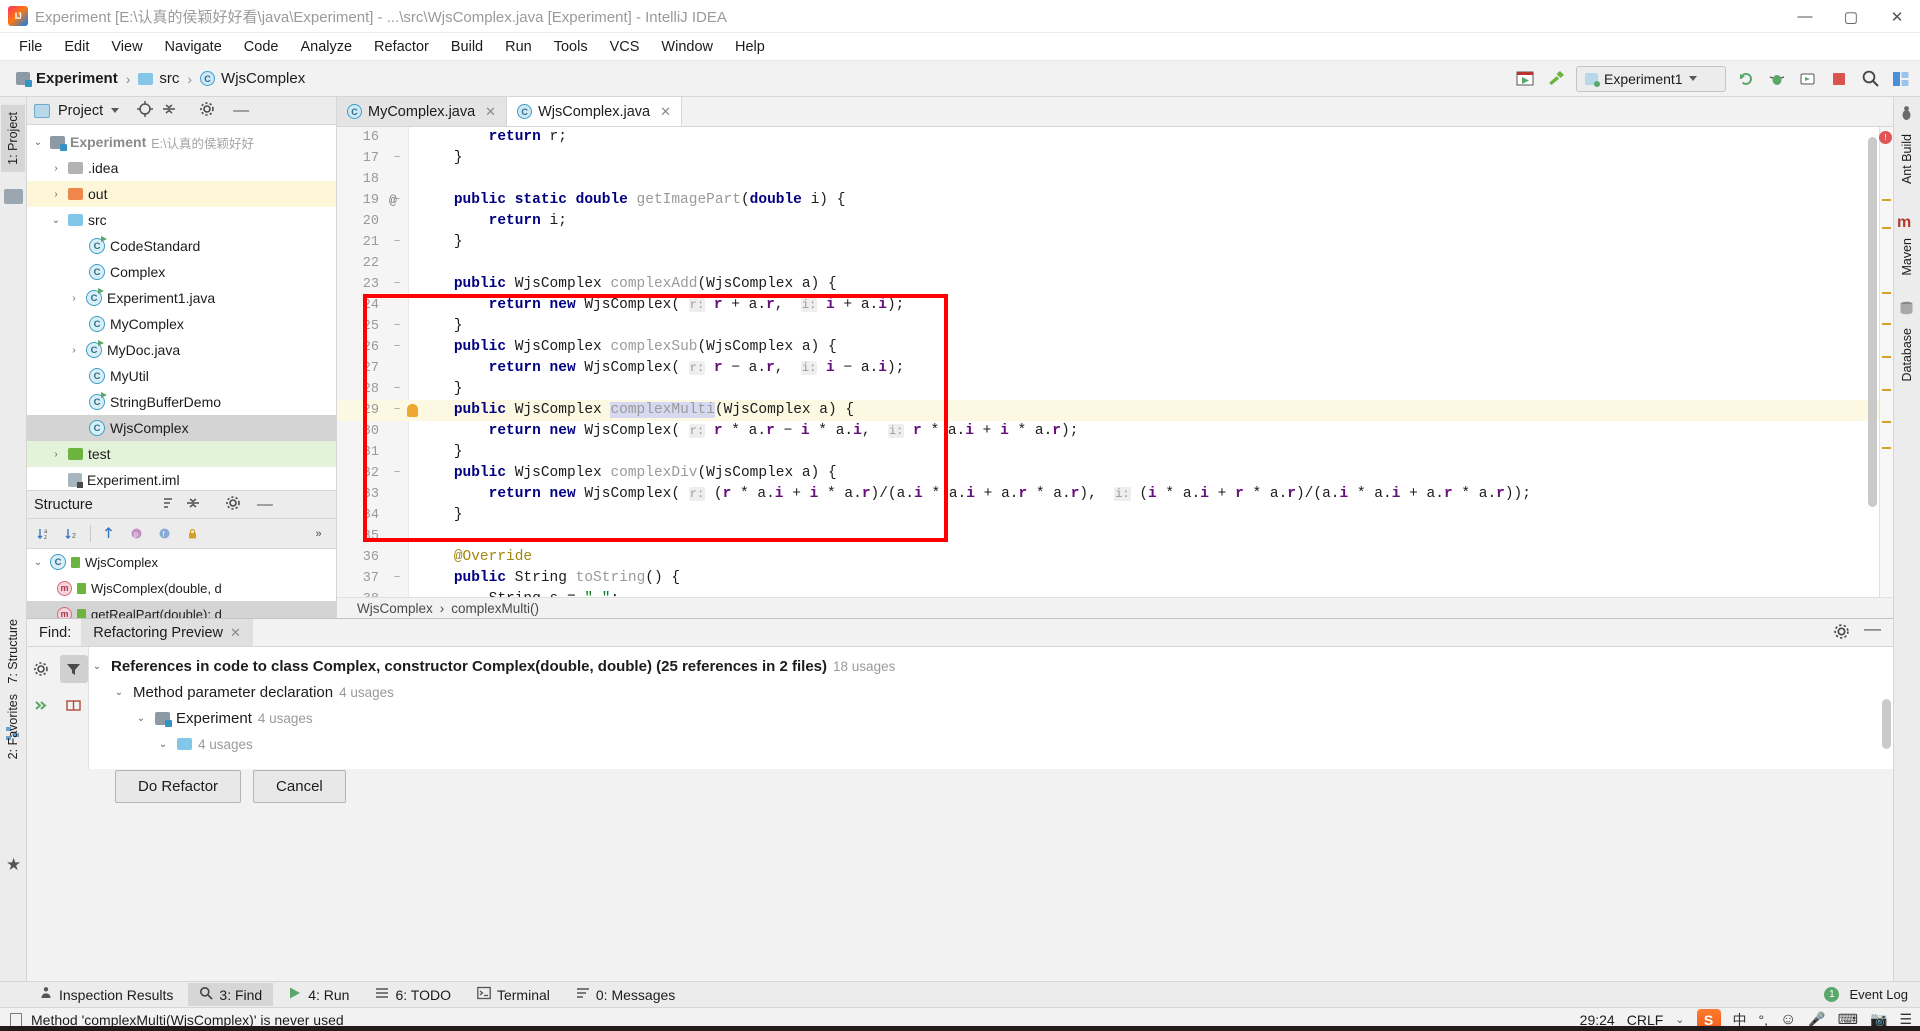  Describe the element at coordinates (1115, 263) in the screenshot. I see `code-line: 22` at that location.